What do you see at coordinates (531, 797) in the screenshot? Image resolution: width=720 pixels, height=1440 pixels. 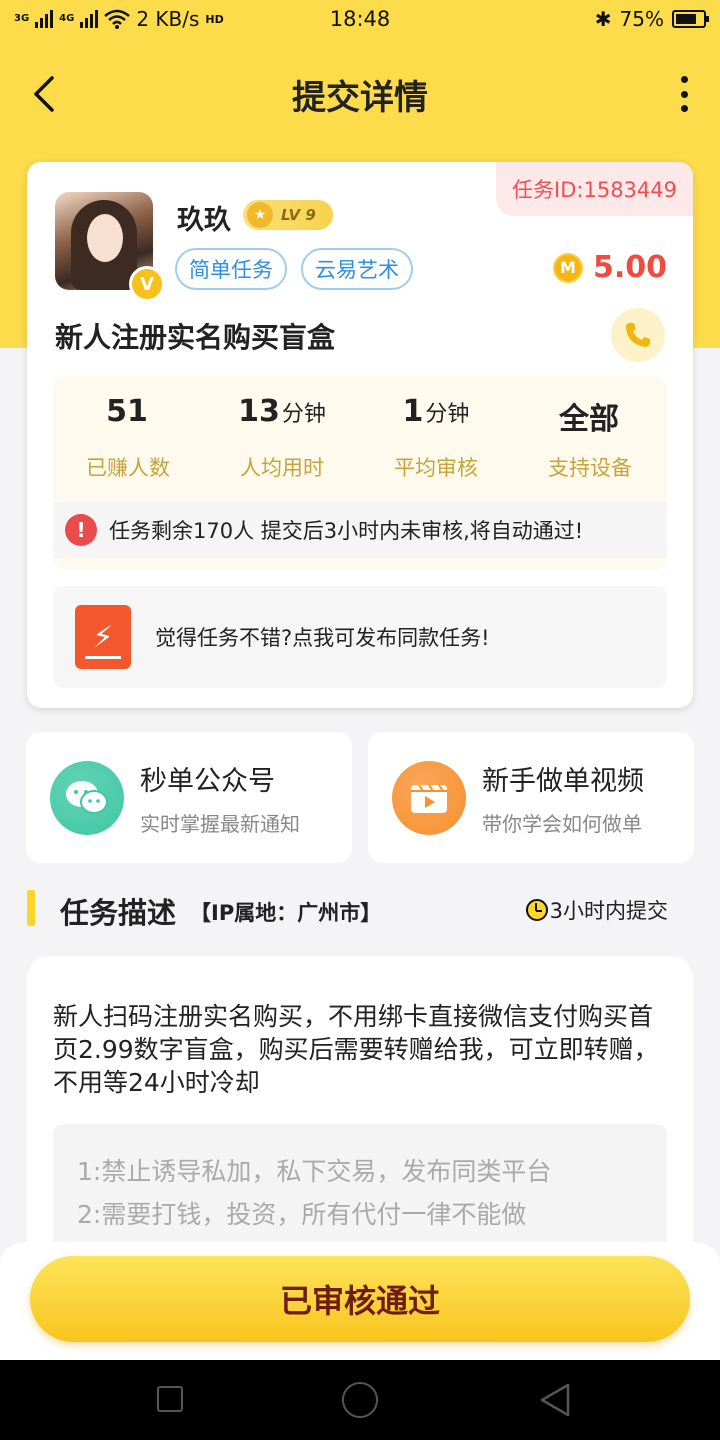 I see `tutorial-video-card: 新手做单视频 带你学会如何做单` at bounding box center [531, 797].